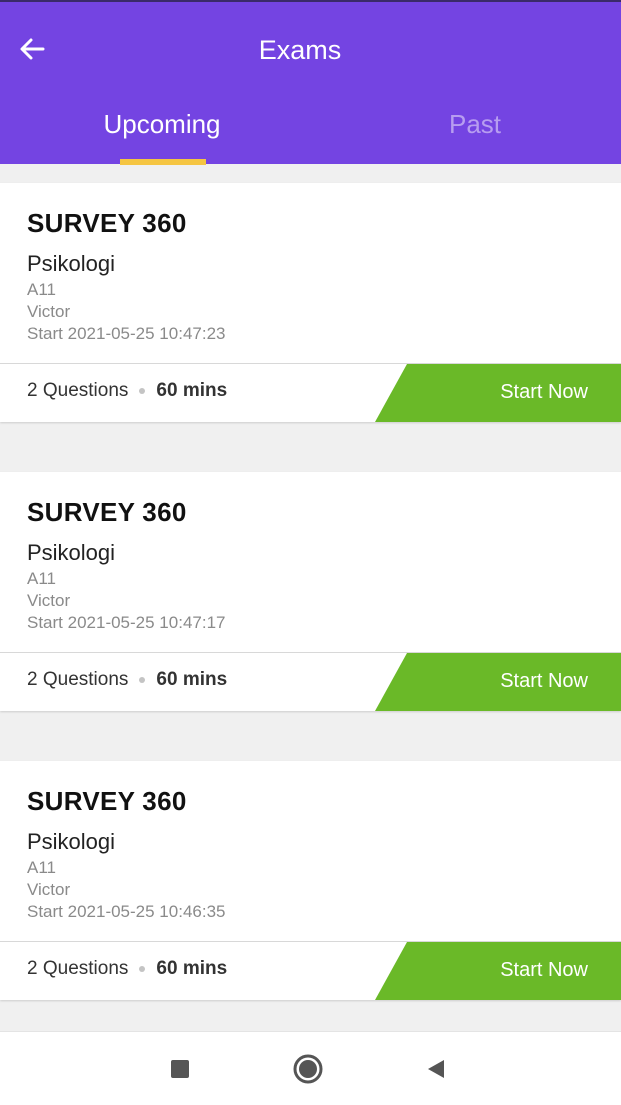 This screenshot has height=1105, width=621. I want to click on exam-start-time: Start 2021-05-25 10:47:23, so click(126, 333).